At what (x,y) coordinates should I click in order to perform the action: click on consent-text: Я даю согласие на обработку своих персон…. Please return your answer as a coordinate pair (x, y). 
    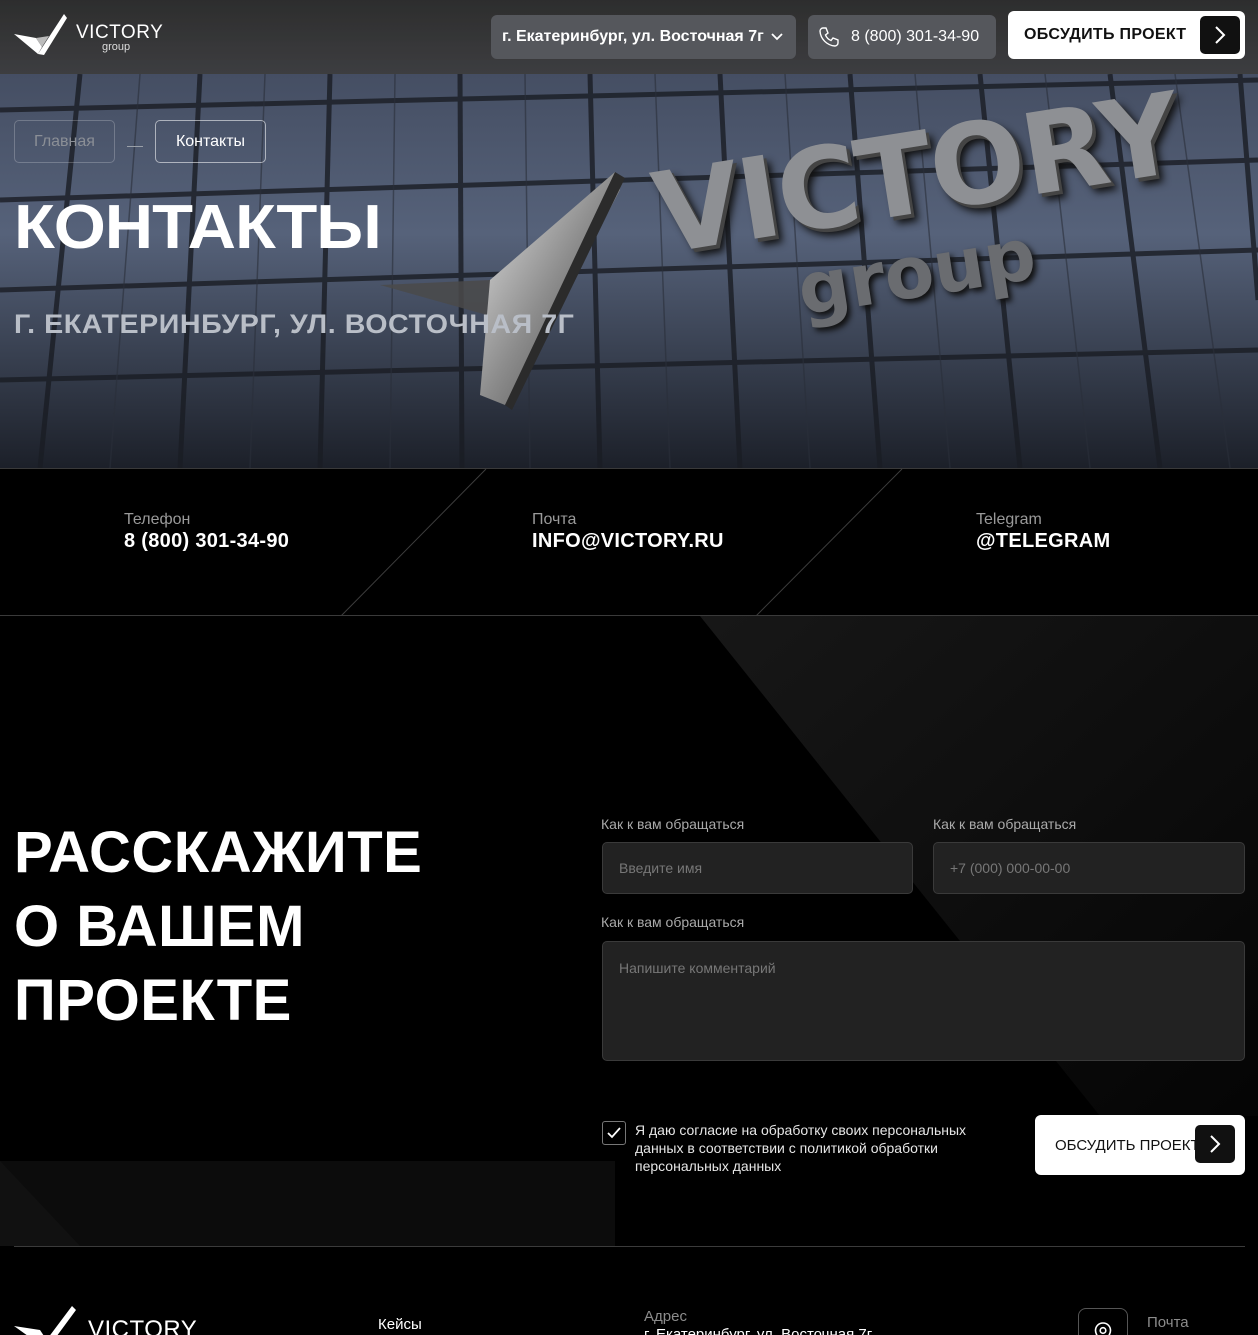
    Looking at the image, I should click on (801, 1148).